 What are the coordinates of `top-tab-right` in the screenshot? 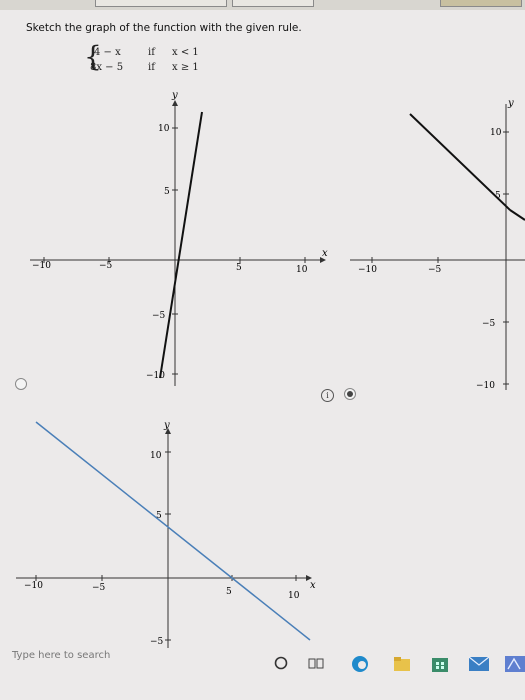 It's located at (273, 3).